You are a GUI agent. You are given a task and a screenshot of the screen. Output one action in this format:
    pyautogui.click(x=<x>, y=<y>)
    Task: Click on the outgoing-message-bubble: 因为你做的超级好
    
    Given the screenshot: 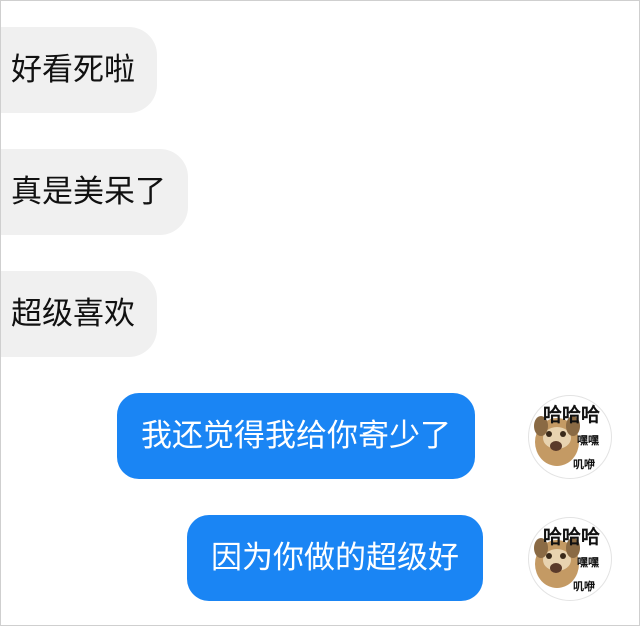 What is the action you would take?
    pyautogui.click(x=335, y=558)
    